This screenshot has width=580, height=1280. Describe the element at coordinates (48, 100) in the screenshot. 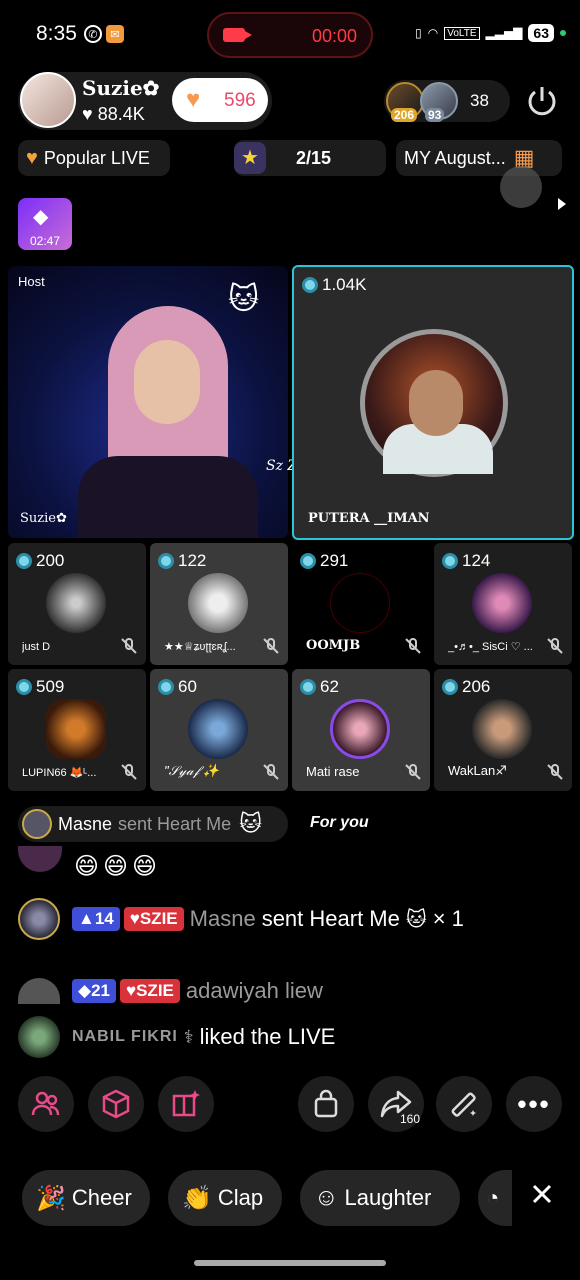

I see `host-avatar` at that location.